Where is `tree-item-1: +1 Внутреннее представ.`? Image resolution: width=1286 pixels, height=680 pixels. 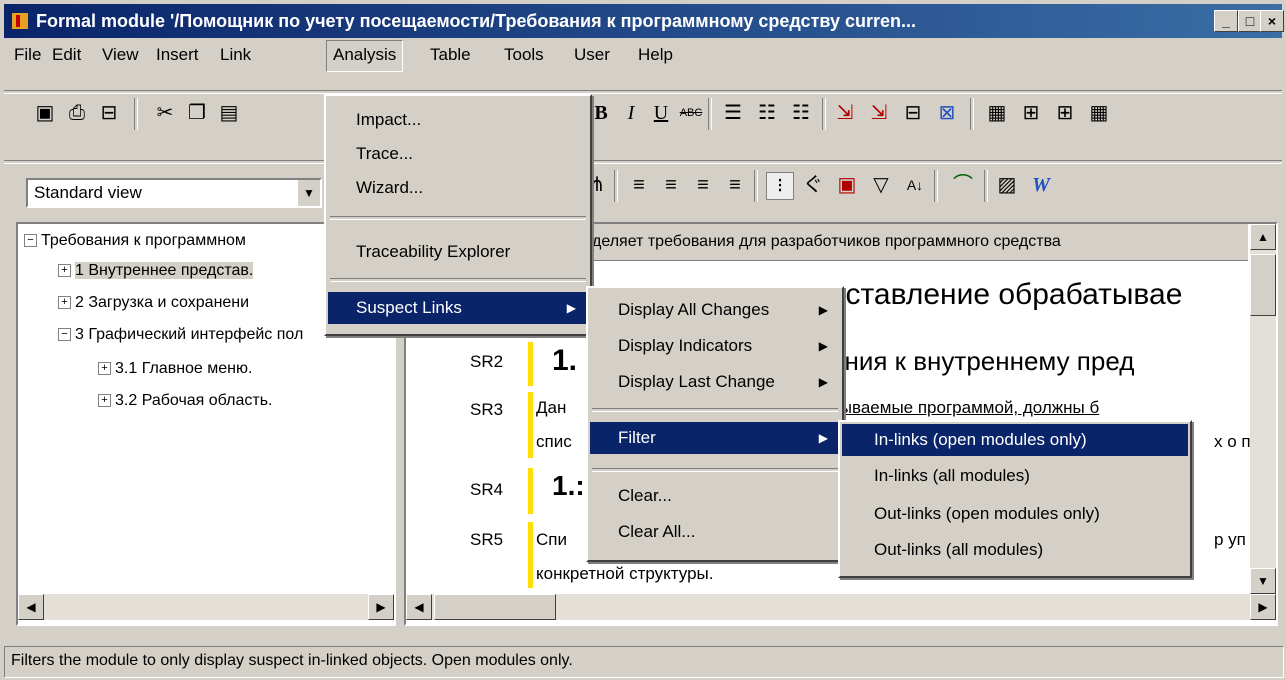
tree-item-1: +1 Внутреннее представ. is located at coordinates (156, 271).